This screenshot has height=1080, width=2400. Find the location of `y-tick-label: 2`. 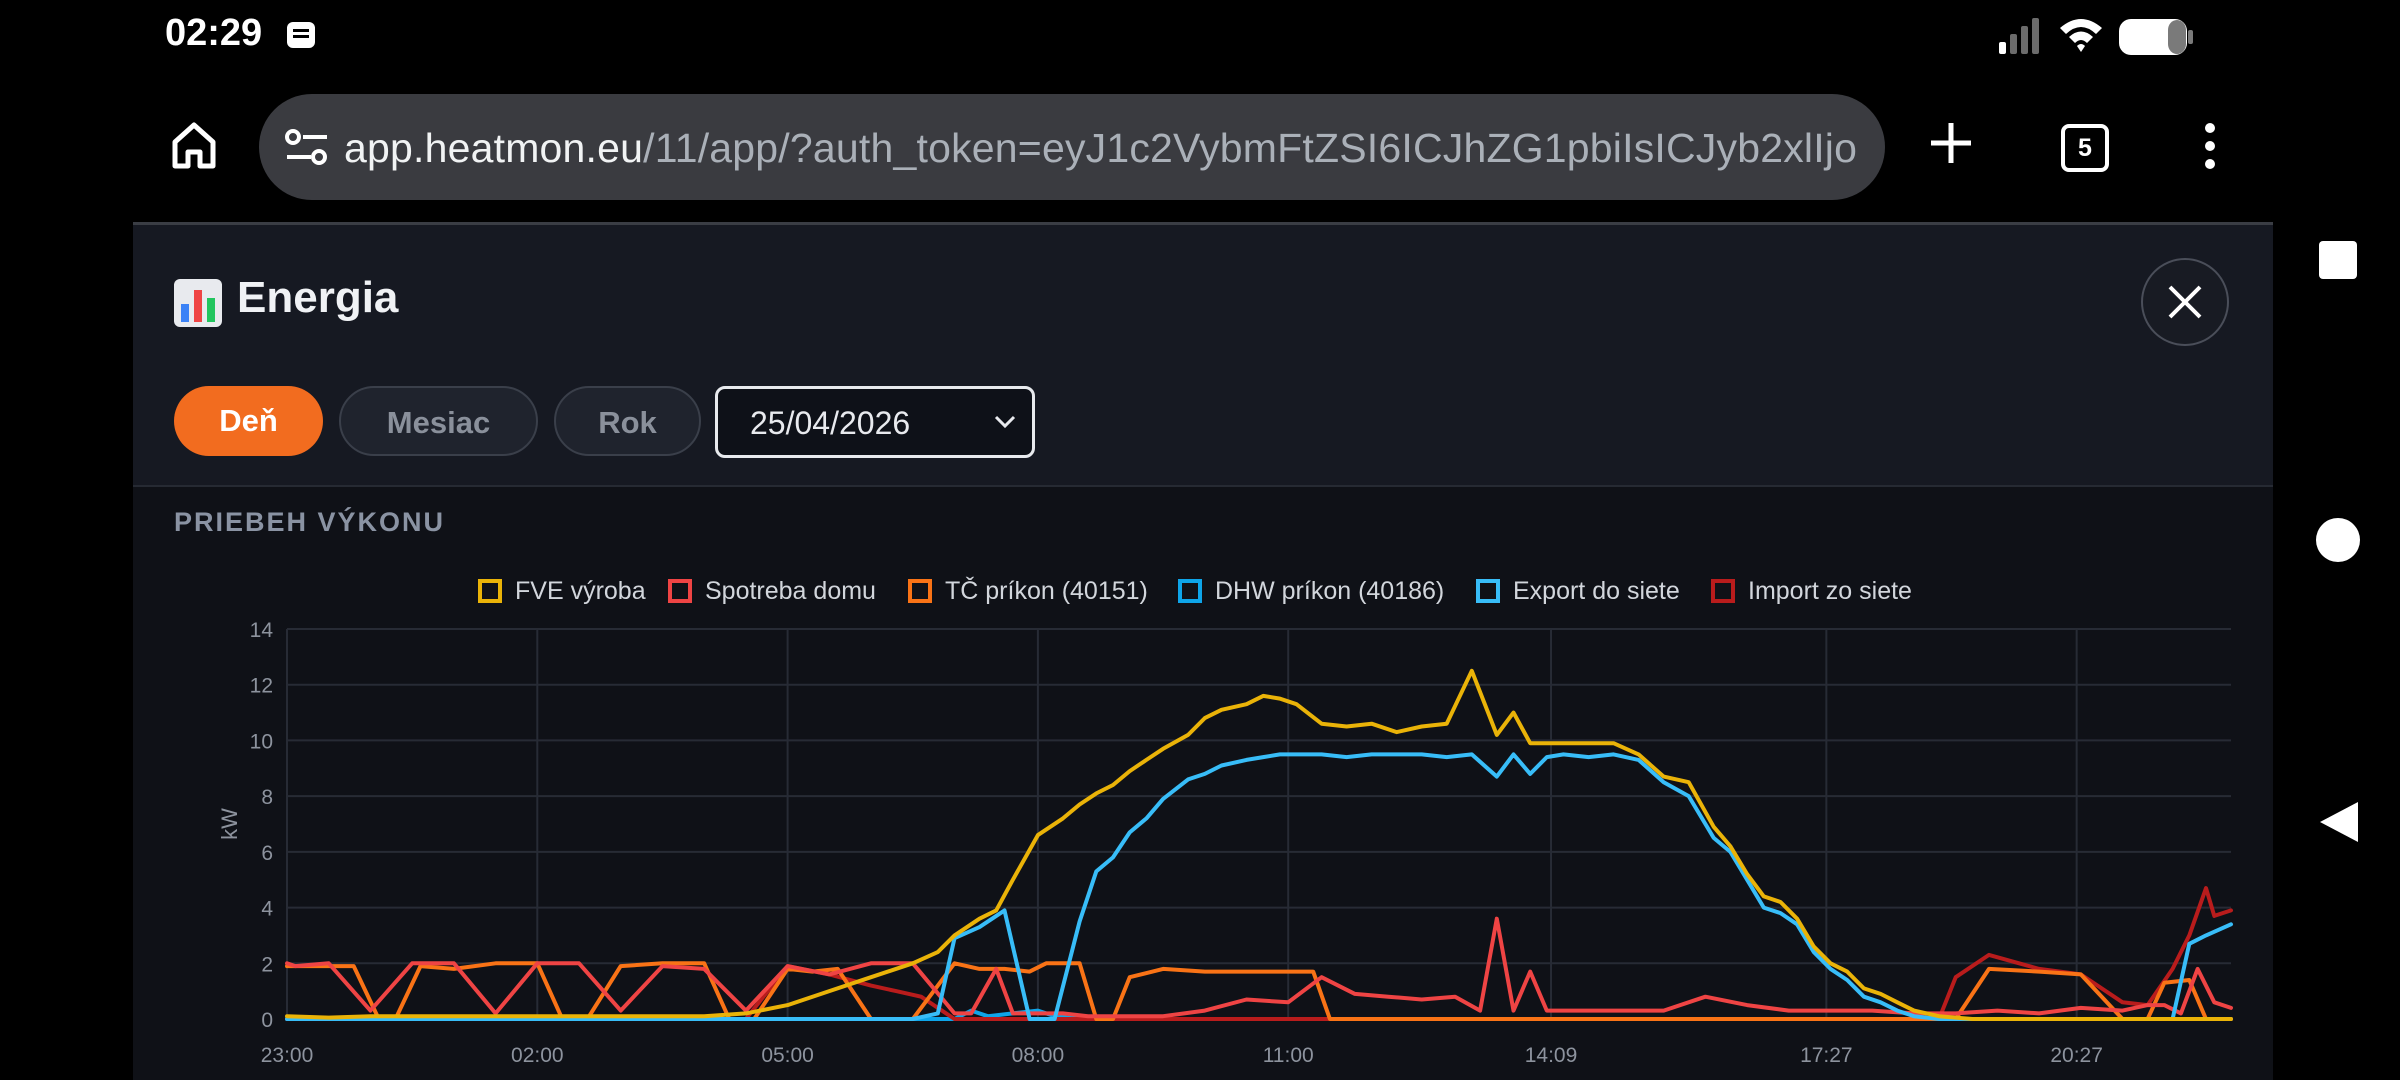

y-tick-label: 2 is located at coordinates (267, 964).